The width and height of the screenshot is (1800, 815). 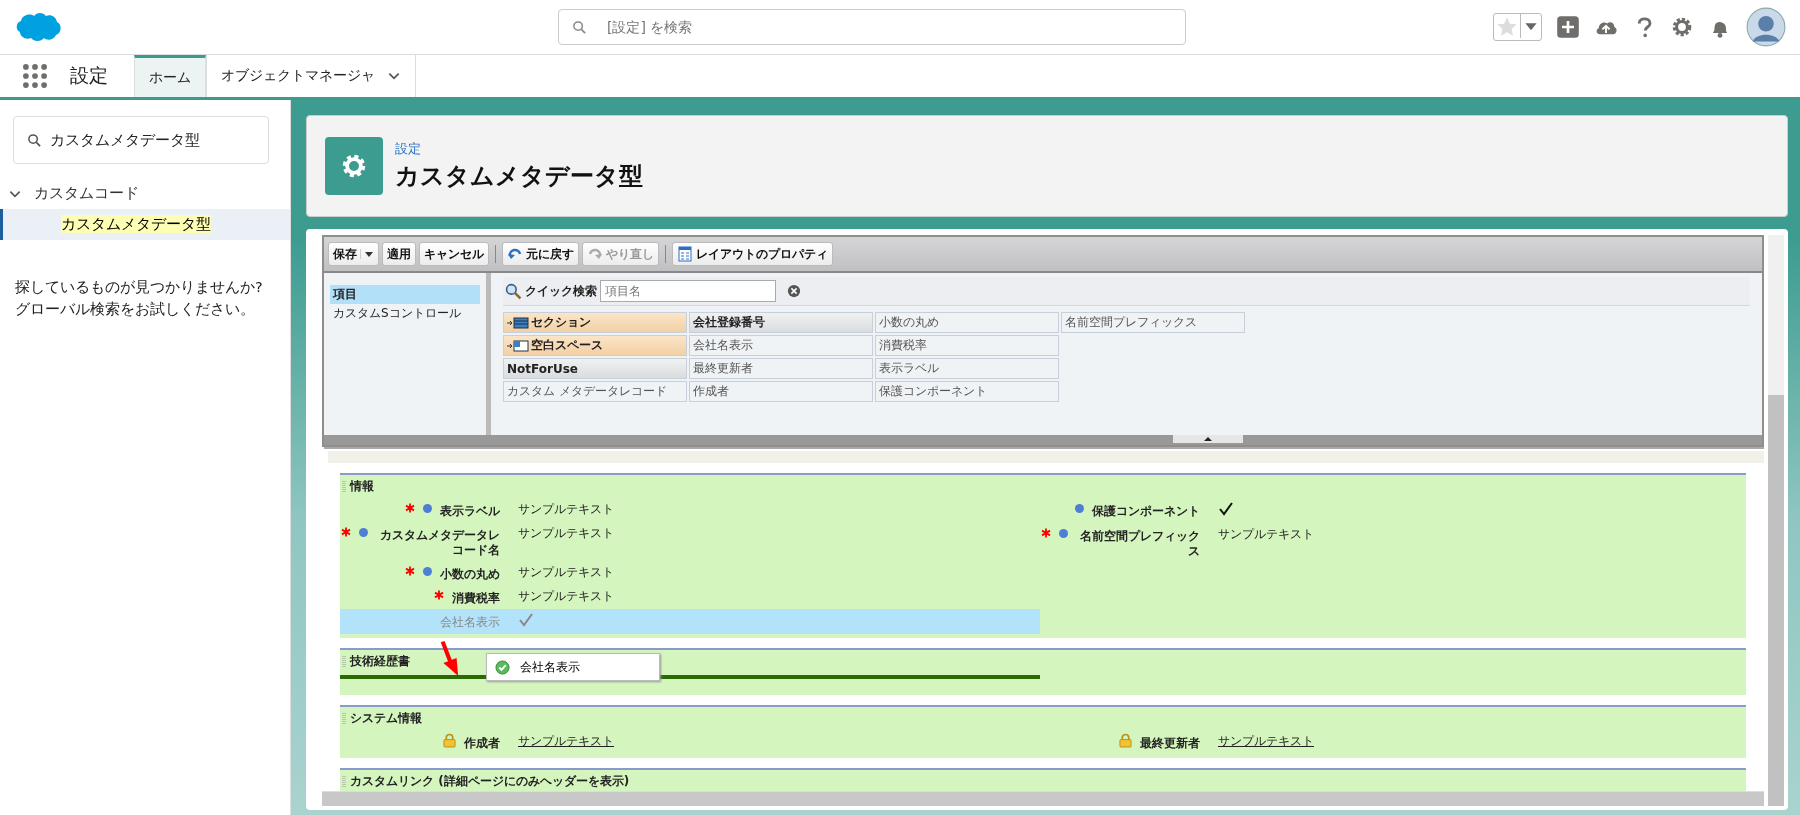 I want to click on field-label: 保護コンポーネント, so click(x=1146, y=511).